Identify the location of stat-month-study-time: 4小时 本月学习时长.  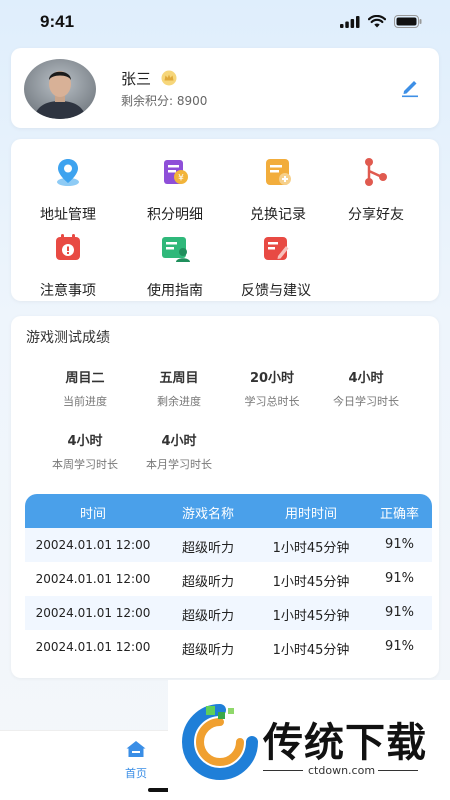
(179, 451).